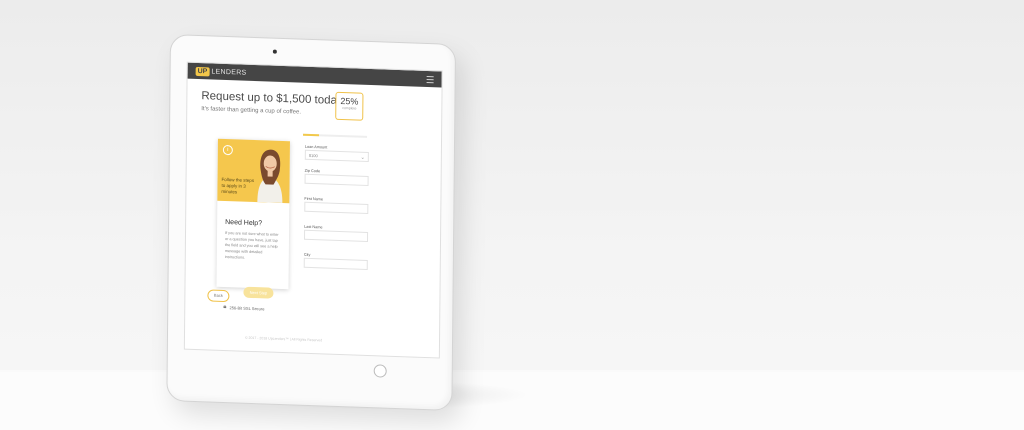 The image size is (1024, 430). Describe the element at coordinates (349, 101) in the screenshot. I see `progress-percent: 25%` at that location.